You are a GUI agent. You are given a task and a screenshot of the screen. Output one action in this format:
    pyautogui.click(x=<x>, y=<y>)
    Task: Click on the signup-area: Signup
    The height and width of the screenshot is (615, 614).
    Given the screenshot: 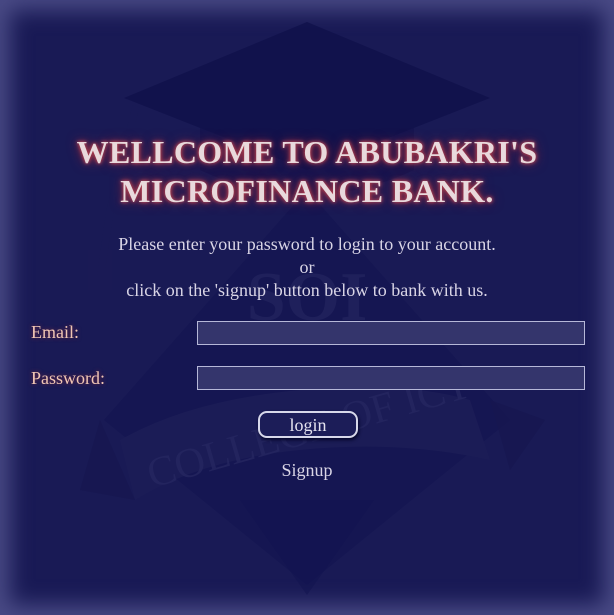 What is the action you would take?
    pyautogui.click(x=307, y=470)
    